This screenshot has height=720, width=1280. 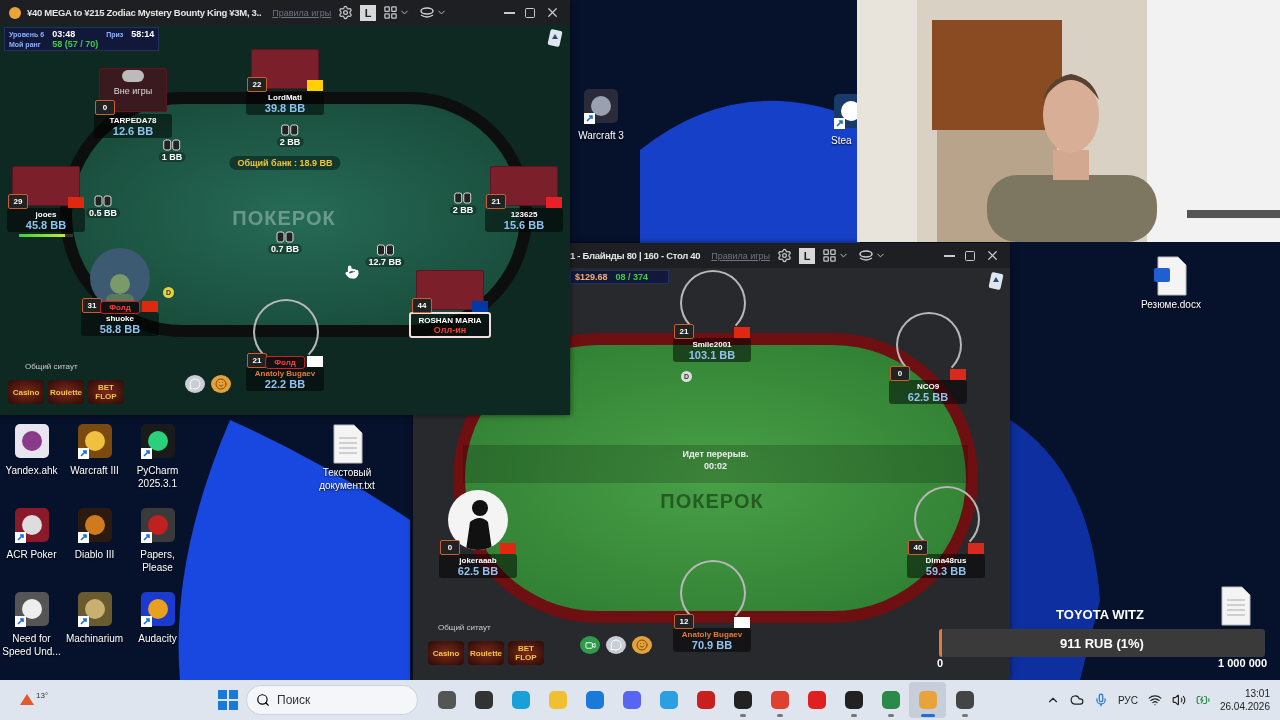 I want to click on chip-stack: 103.1 BB, so click(x=712, y=355).